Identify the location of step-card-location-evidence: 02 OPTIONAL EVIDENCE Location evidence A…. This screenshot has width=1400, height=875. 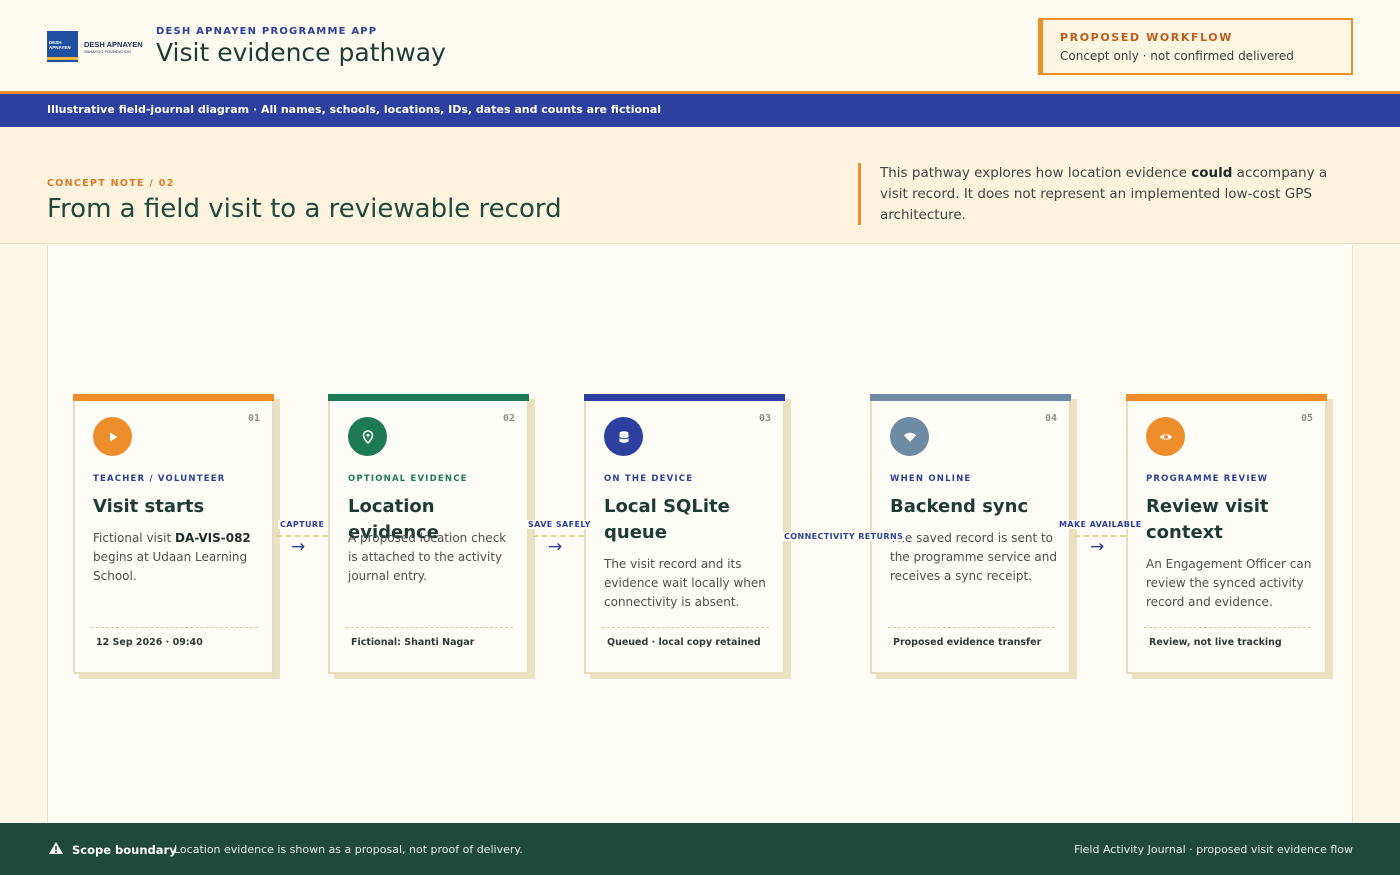
(428, 534).